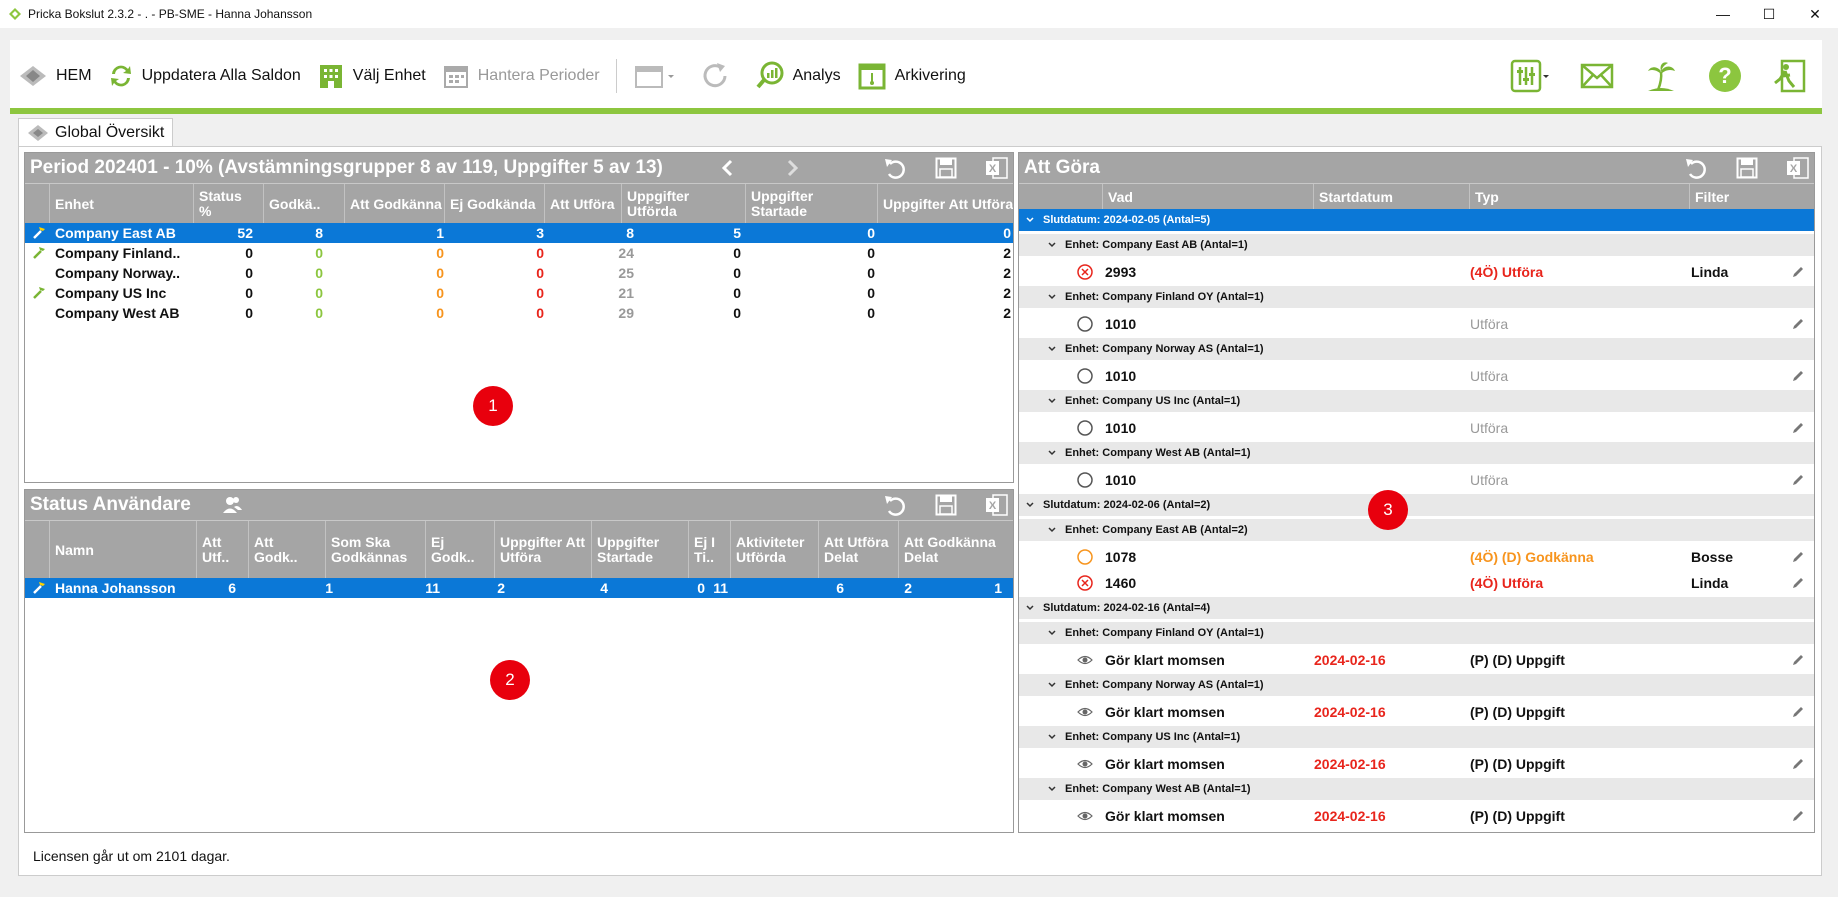 This screenshot has height=897, width=1838. What do you see at coordinates (955, 550) in the screenshot?
I see `col-att-godkanna-delat: Att Godkänna Delat` at bounding box center [955, 550].